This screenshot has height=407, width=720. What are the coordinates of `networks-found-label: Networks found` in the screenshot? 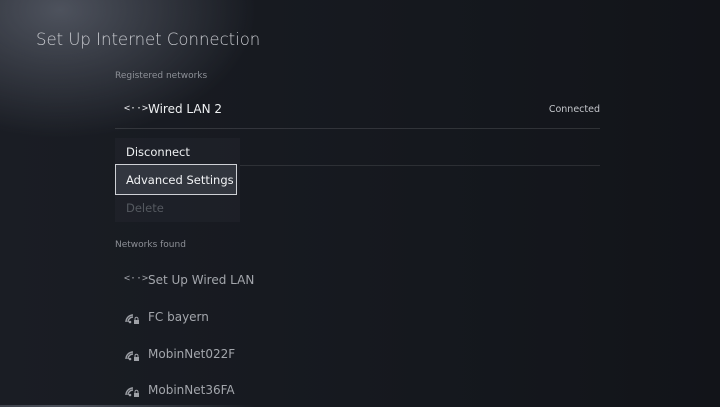 It's located at (150, 245).